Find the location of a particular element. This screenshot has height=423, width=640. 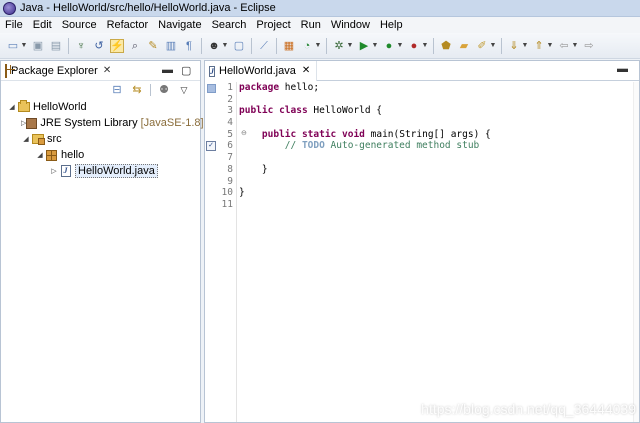

link-with-editor-icon: ⇆ is located at coordinates (137, 90).